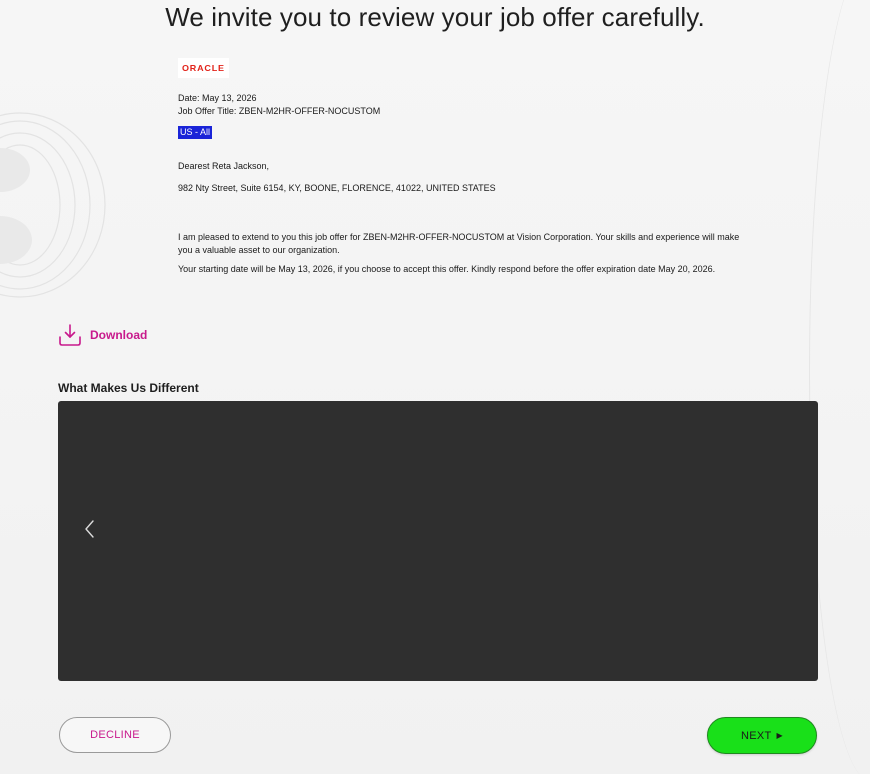  I want to click on oracle-logo: ORACLE, so click(203, 68).